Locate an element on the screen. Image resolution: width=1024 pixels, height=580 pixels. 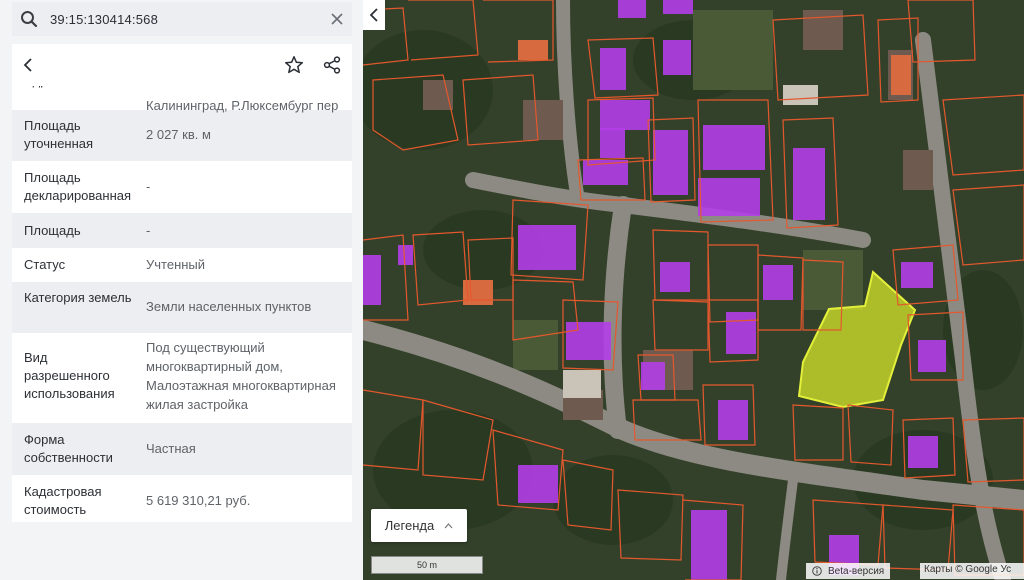
star-icon is located at coordinates (294, 65).